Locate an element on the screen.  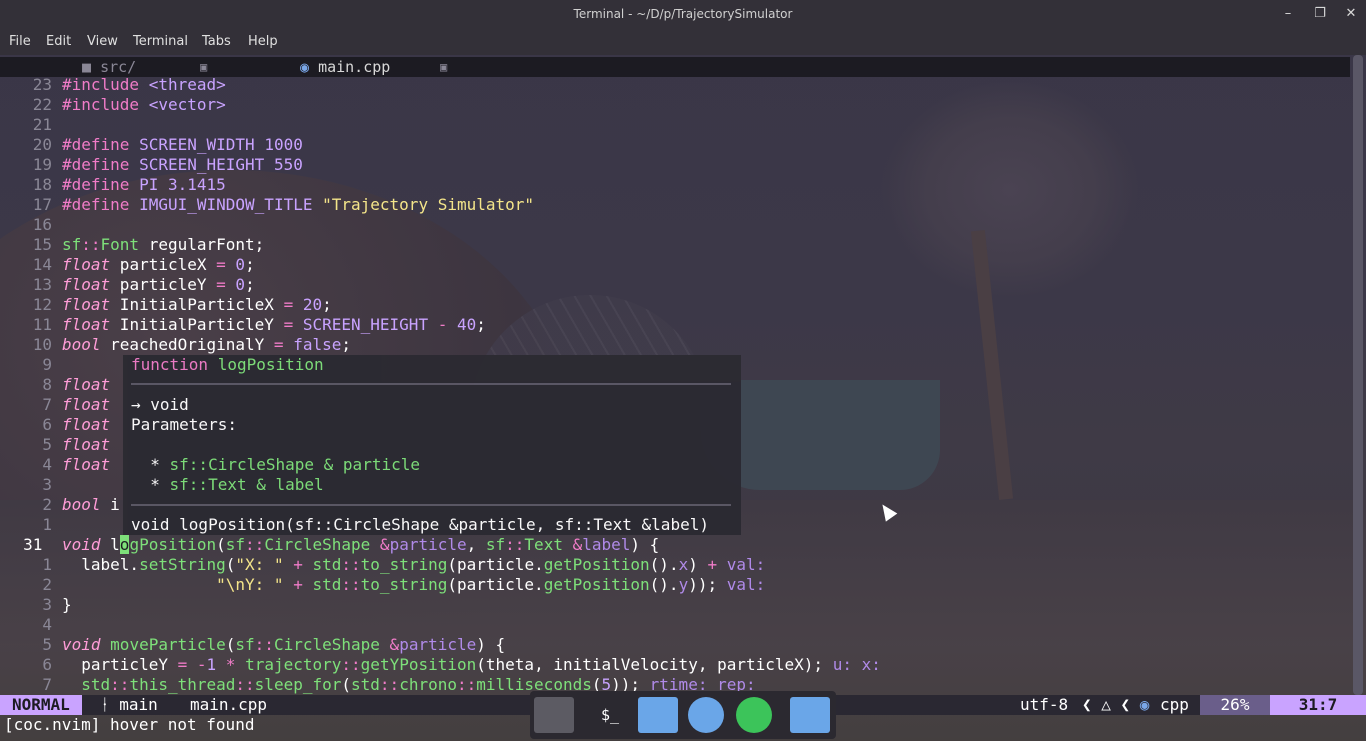
code-line: 18 #define PI 3.1415 is located at coordinates (129, 184).